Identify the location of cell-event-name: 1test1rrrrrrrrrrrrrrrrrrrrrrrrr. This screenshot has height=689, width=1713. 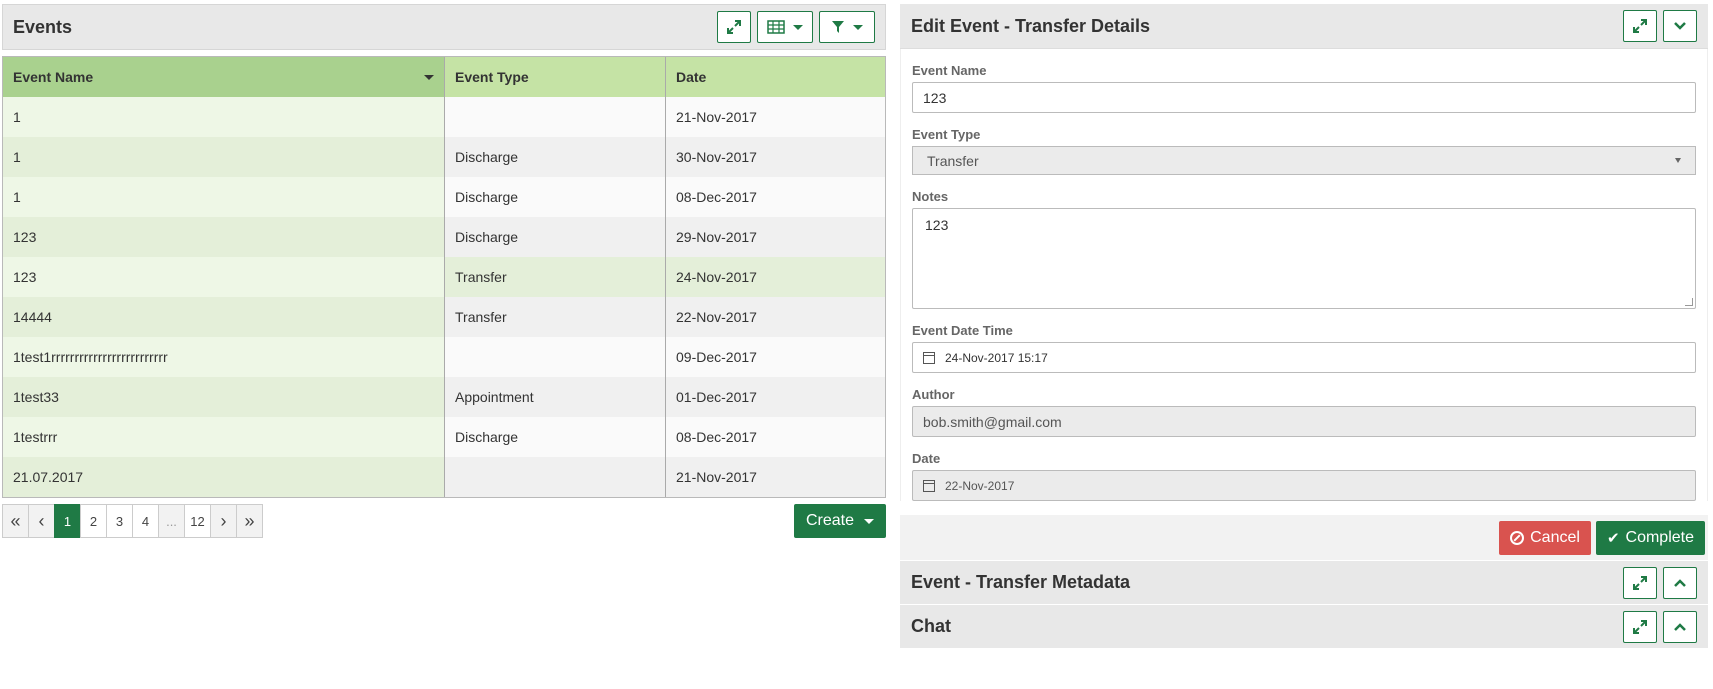
(224, 357).